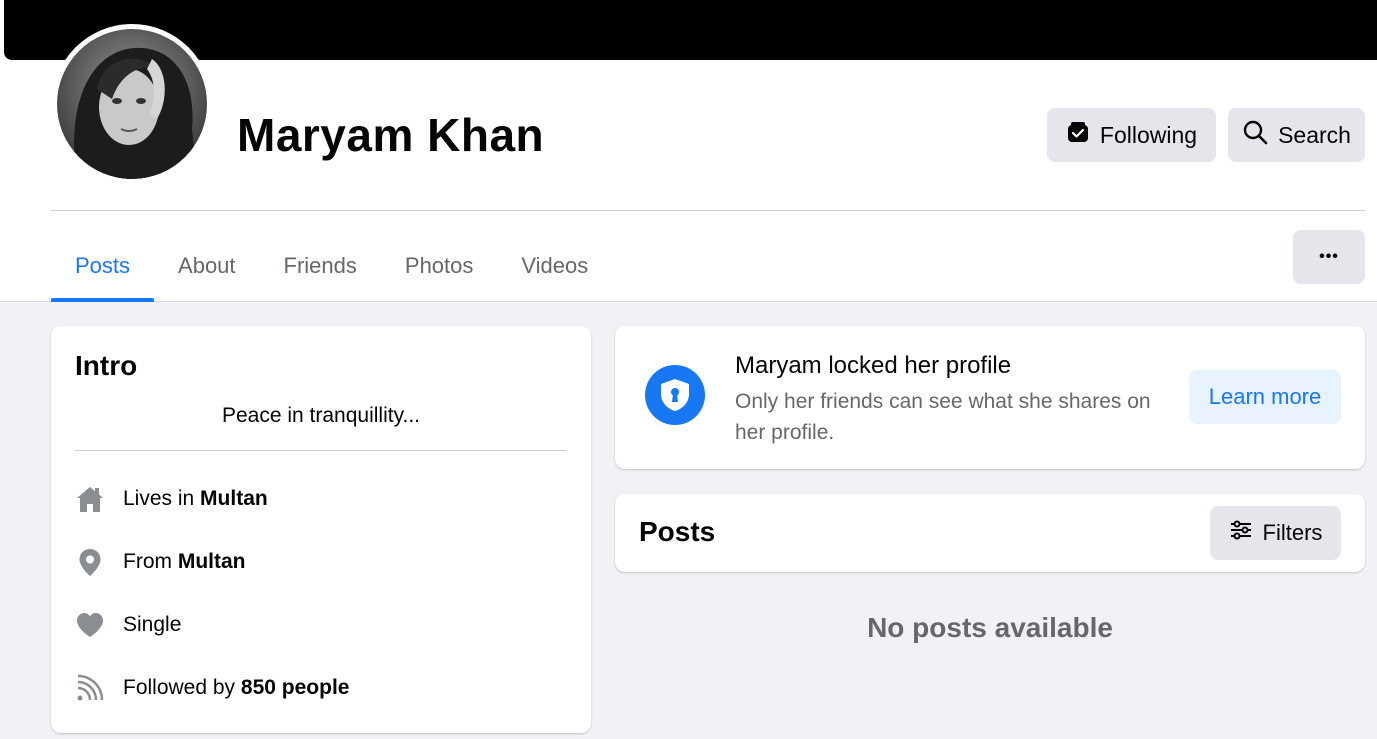 The image size is (1377, 739). What do you see at coordinates (321, 450) in the screenshot?
I see `intro-divider` at bounding box center [321, 450].